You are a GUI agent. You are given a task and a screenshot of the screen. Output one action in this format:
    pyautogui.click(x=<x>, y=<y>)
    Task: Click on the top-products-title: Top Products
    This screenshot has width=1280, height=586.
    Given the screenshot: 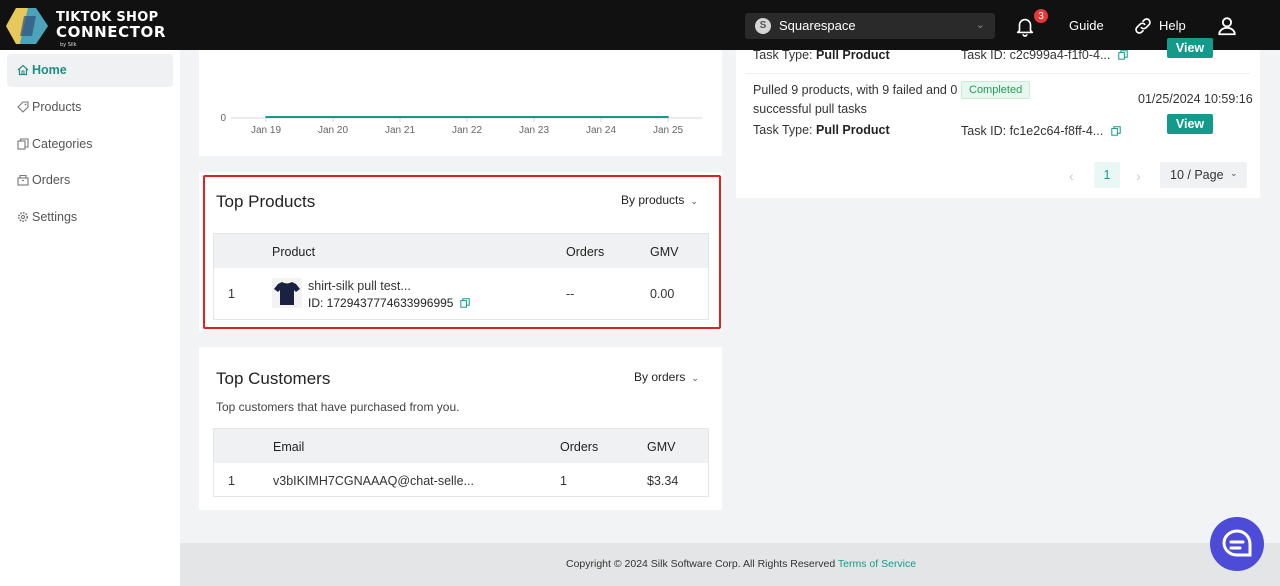 What is the action you would take?
    pyautogui.click(x=266, y=201)
    